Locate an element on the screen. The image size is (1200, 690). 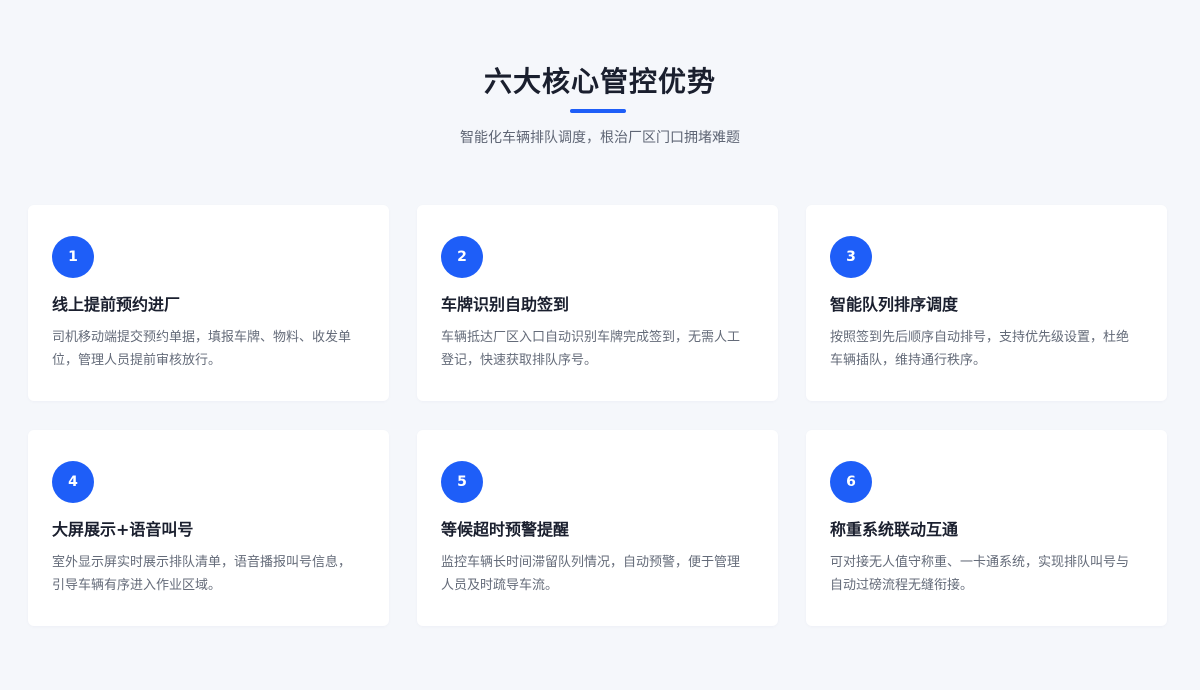
page-title: 六大核心管控优势 is located at coordinates (599, 81).